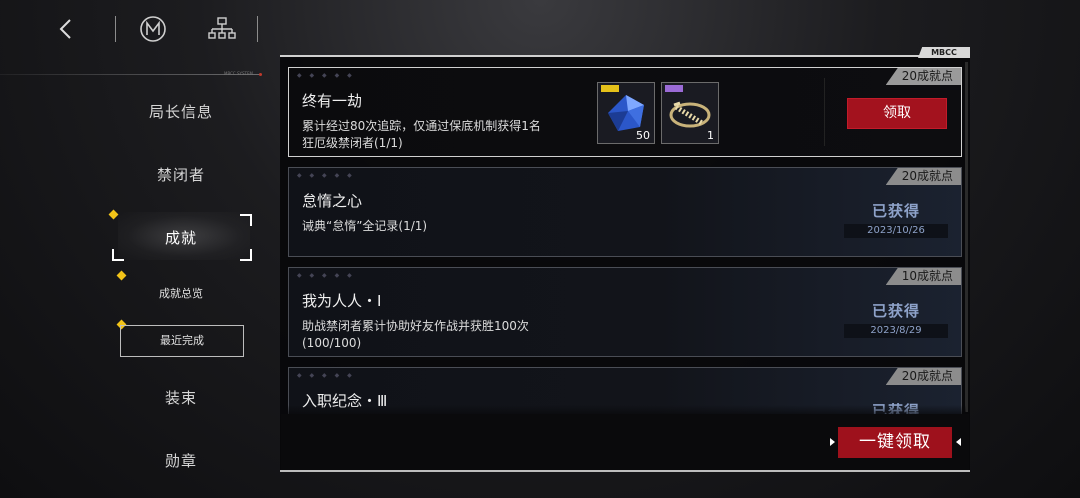 The width and height of the screenshot is (1080, 498). I want to click on reward-item: 1, so click(690, 113).